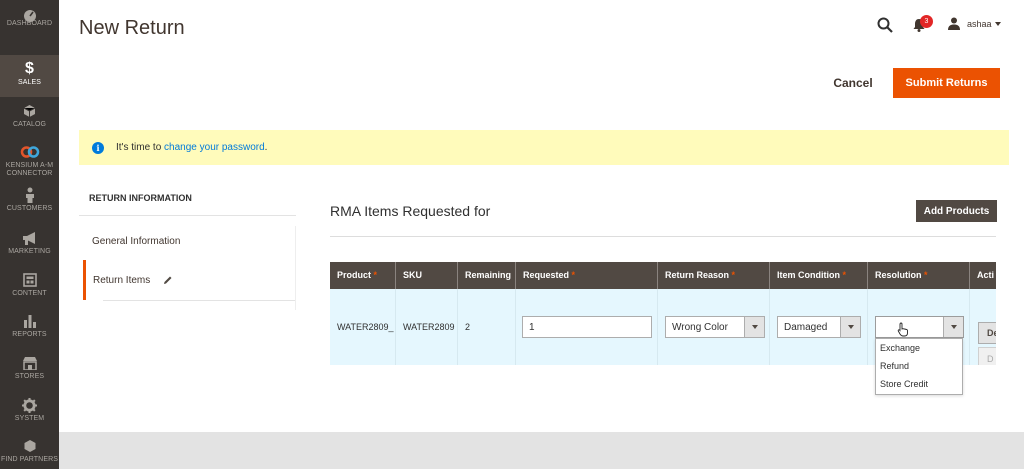 The width and height of the screenshot is (1024, 469). I want to click on notice-prefix: It's time to, so click(140, 147).